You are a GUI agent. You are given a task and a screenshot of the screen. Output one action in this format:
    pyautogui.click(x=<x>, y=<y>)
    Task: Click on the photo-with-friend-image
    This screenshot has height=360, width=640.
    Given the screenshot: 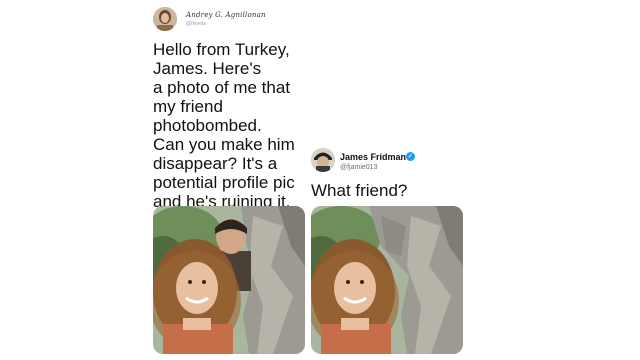 What is the action you would take?
    pyautogui.click(x=229, y=280)
    